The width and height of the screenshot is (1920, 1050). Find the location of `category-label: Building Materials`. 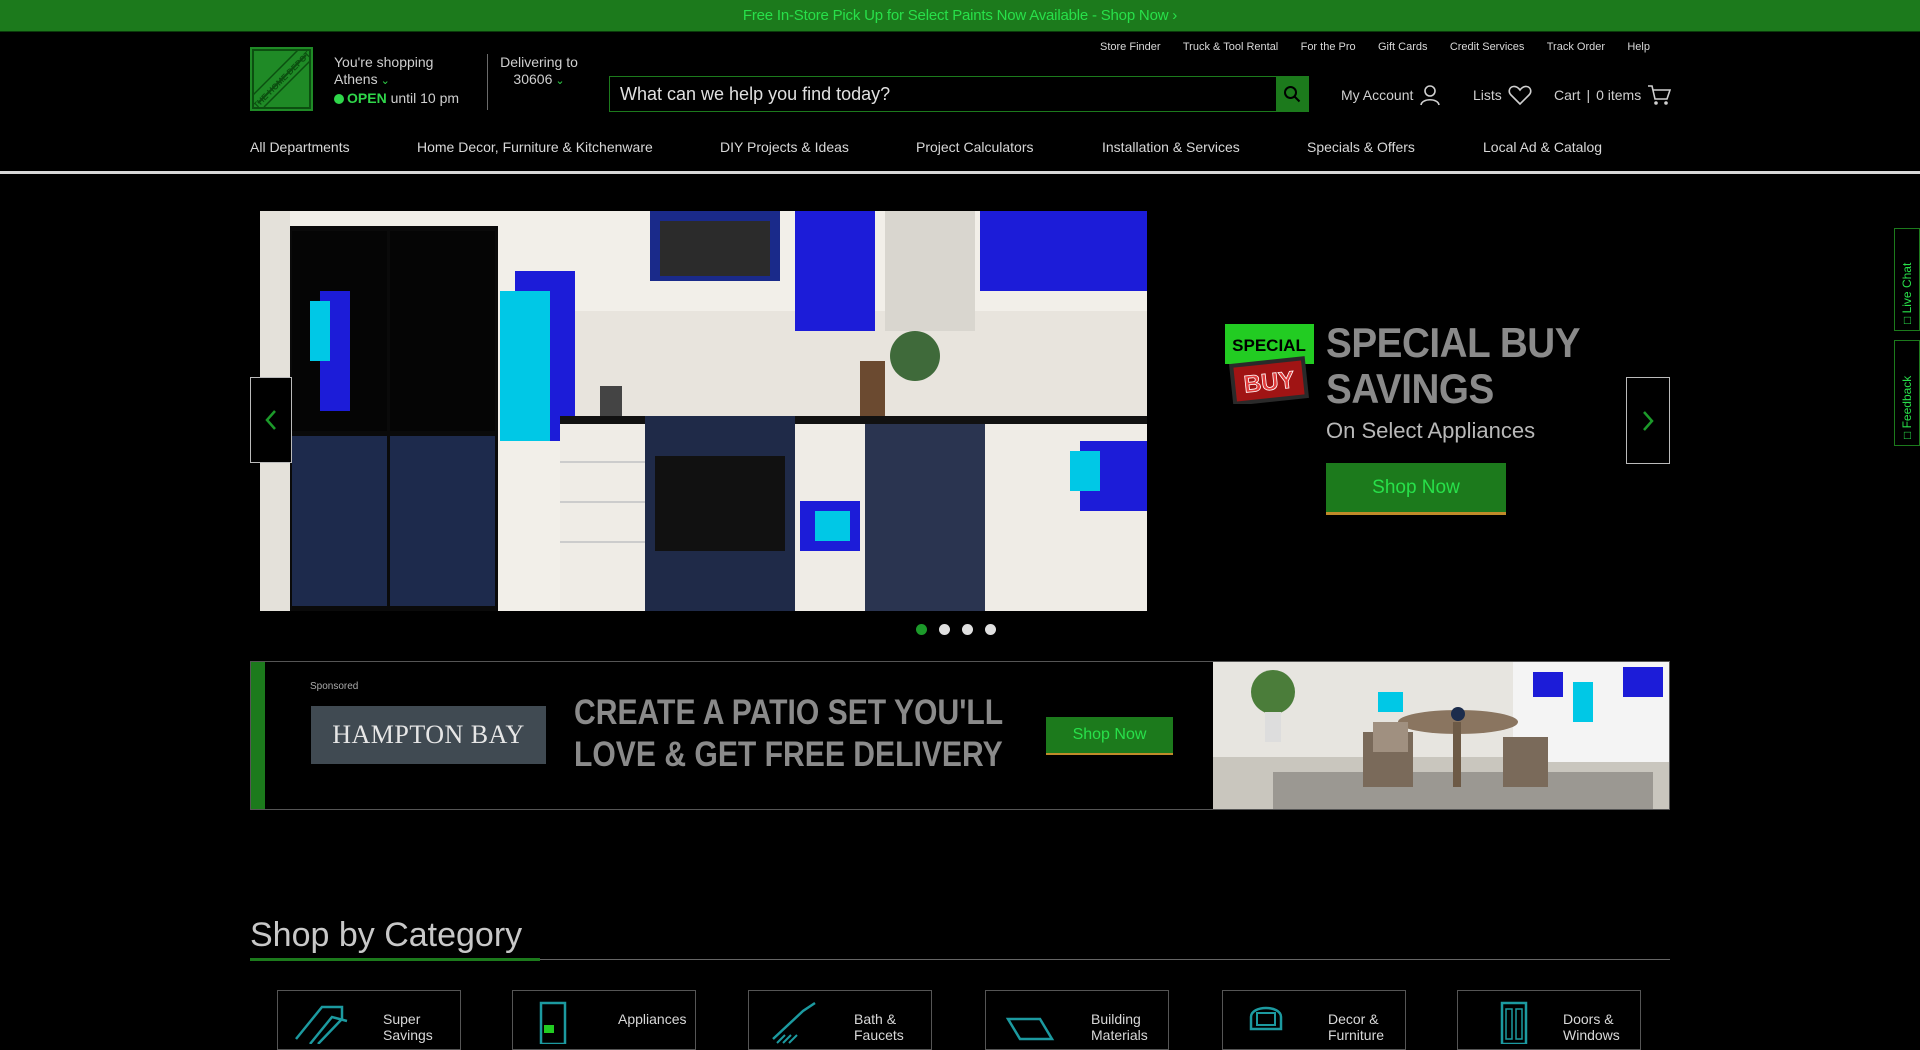

category-label: Building Materials is located at coordinates (1119, 1027).